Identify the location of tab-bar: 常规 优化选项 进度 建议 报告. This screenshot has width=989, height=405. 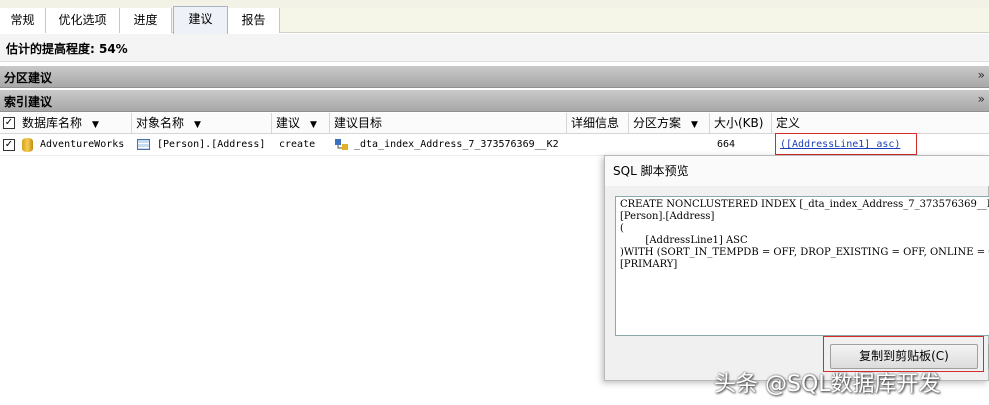
(494, 17).